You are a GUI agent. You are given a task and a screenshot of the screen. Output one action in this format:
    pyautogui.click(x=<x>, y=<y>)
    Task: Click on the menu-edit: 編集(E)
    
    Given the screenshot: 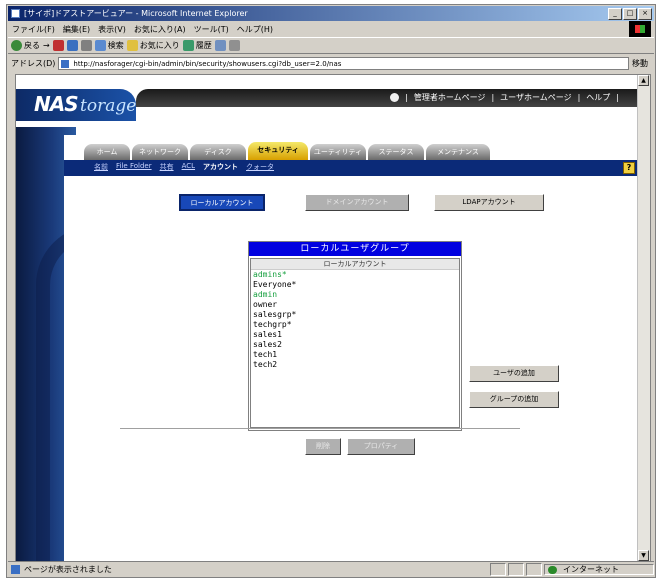 What is the action you would take?
    pyautogui.click(x=76, y=29)
    